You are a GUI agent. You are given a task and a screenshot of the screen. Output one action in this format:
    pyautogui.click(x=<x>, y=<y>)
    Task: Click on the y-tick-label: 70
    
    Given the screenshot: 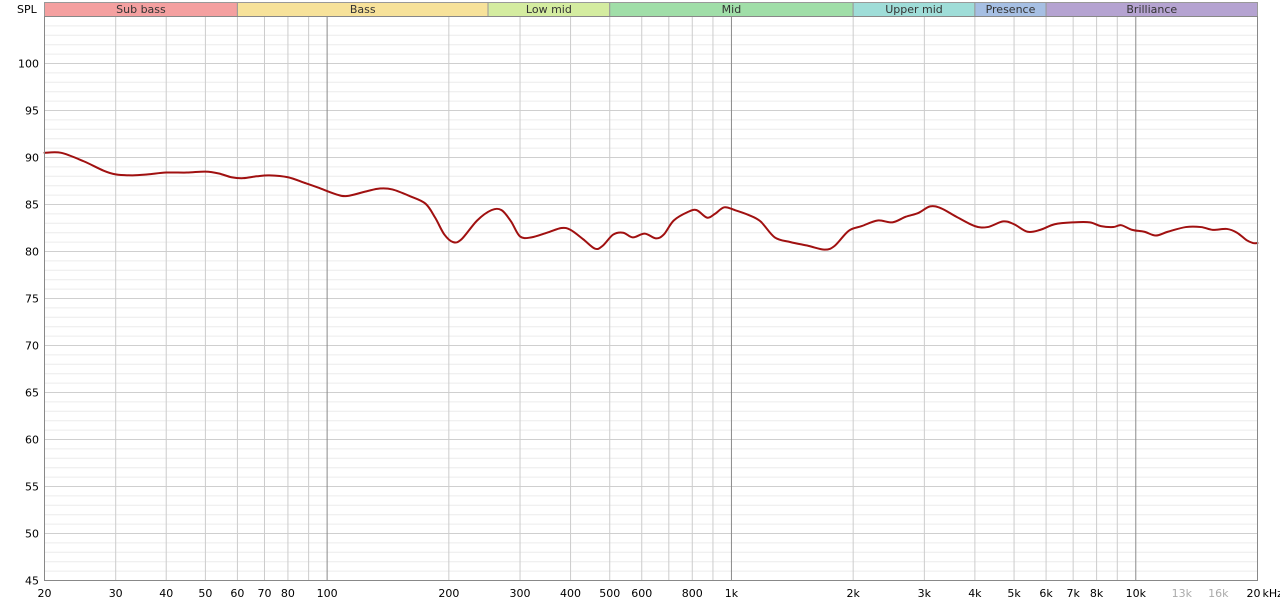 What is the action you would take?
    pyautogui.click(x=32, y=346)
    